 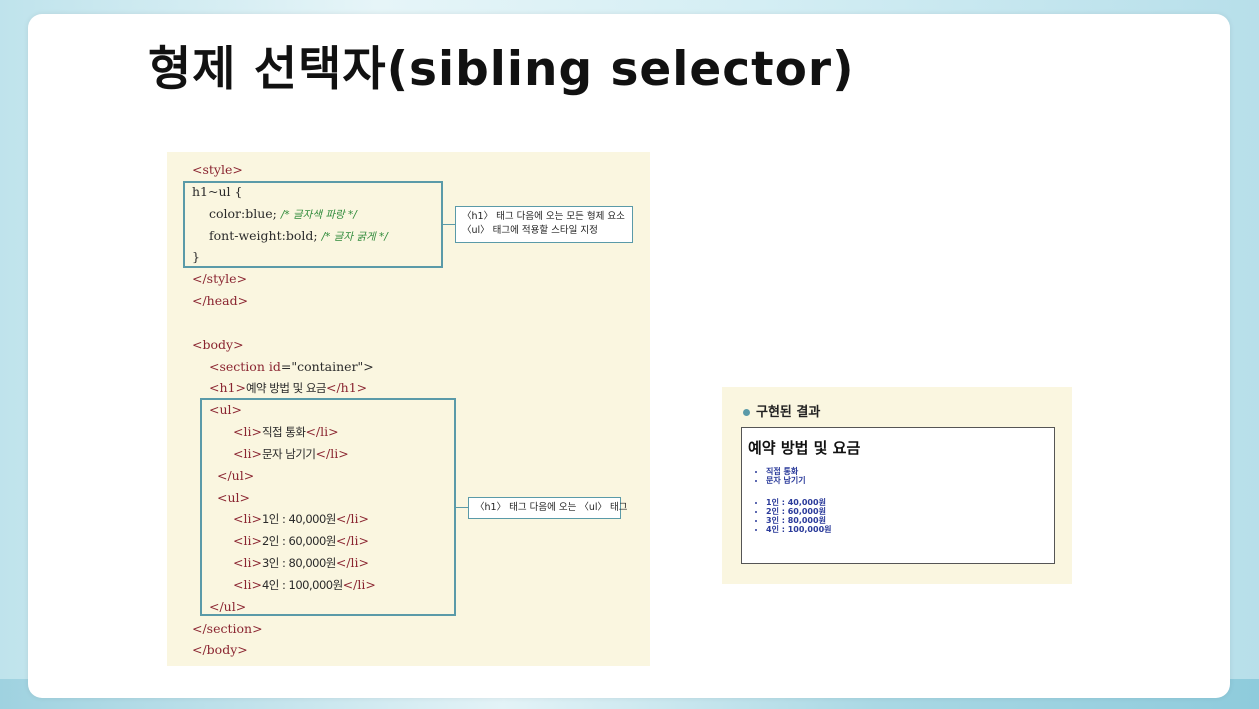 What do you see at coordinates (799, 502) in the screenshot?
I see `list-item: 1인 : 40,000원` at bounding box center [799, 502].